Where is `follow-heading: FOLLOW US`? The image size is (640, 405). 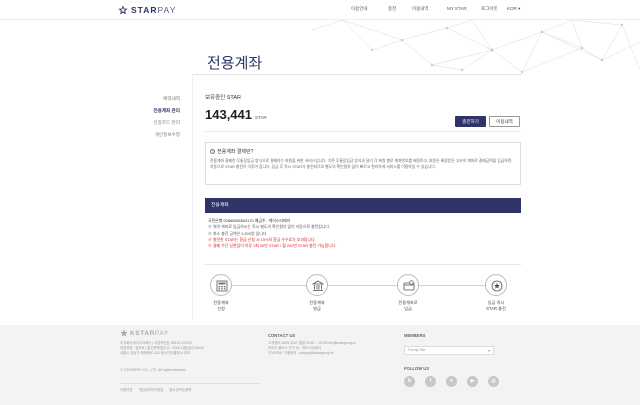
follow-heading: FOLLOW US is located at coordinates (417, 368).